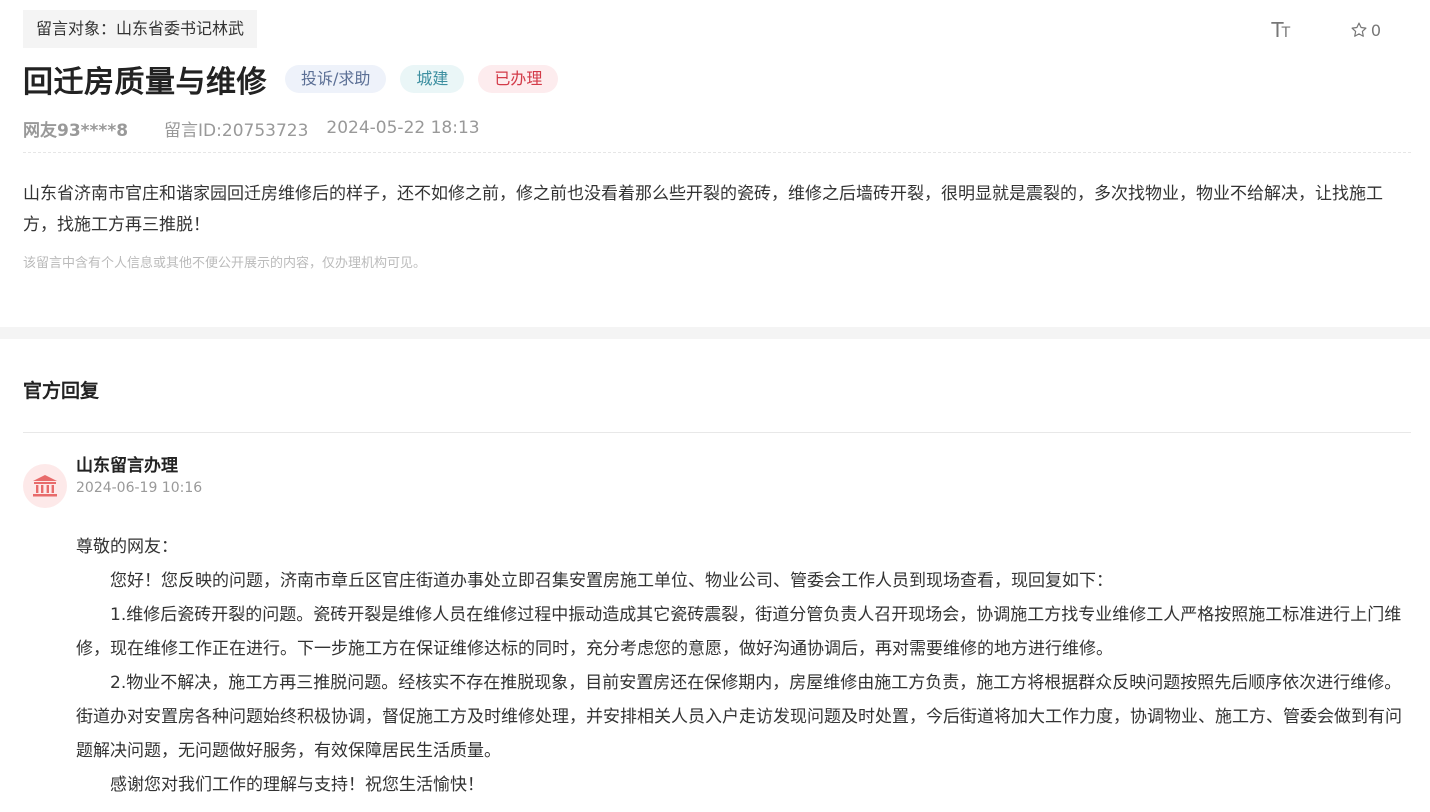 This screenshot has width=1430, height=812. I want to click on government-building-icon, so click(45, 486).